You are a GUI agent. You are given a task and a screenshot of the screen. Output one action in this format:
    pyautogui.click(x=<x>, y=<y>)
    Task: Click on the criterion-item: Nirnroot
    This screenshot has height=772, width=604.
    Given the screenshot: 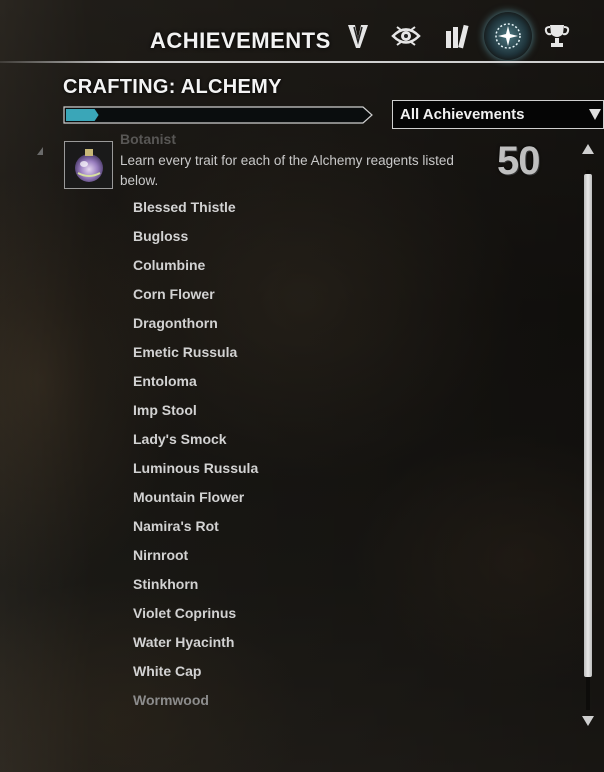 What is the action you would take?
    pyautogui.click(x=161, y=555)
    